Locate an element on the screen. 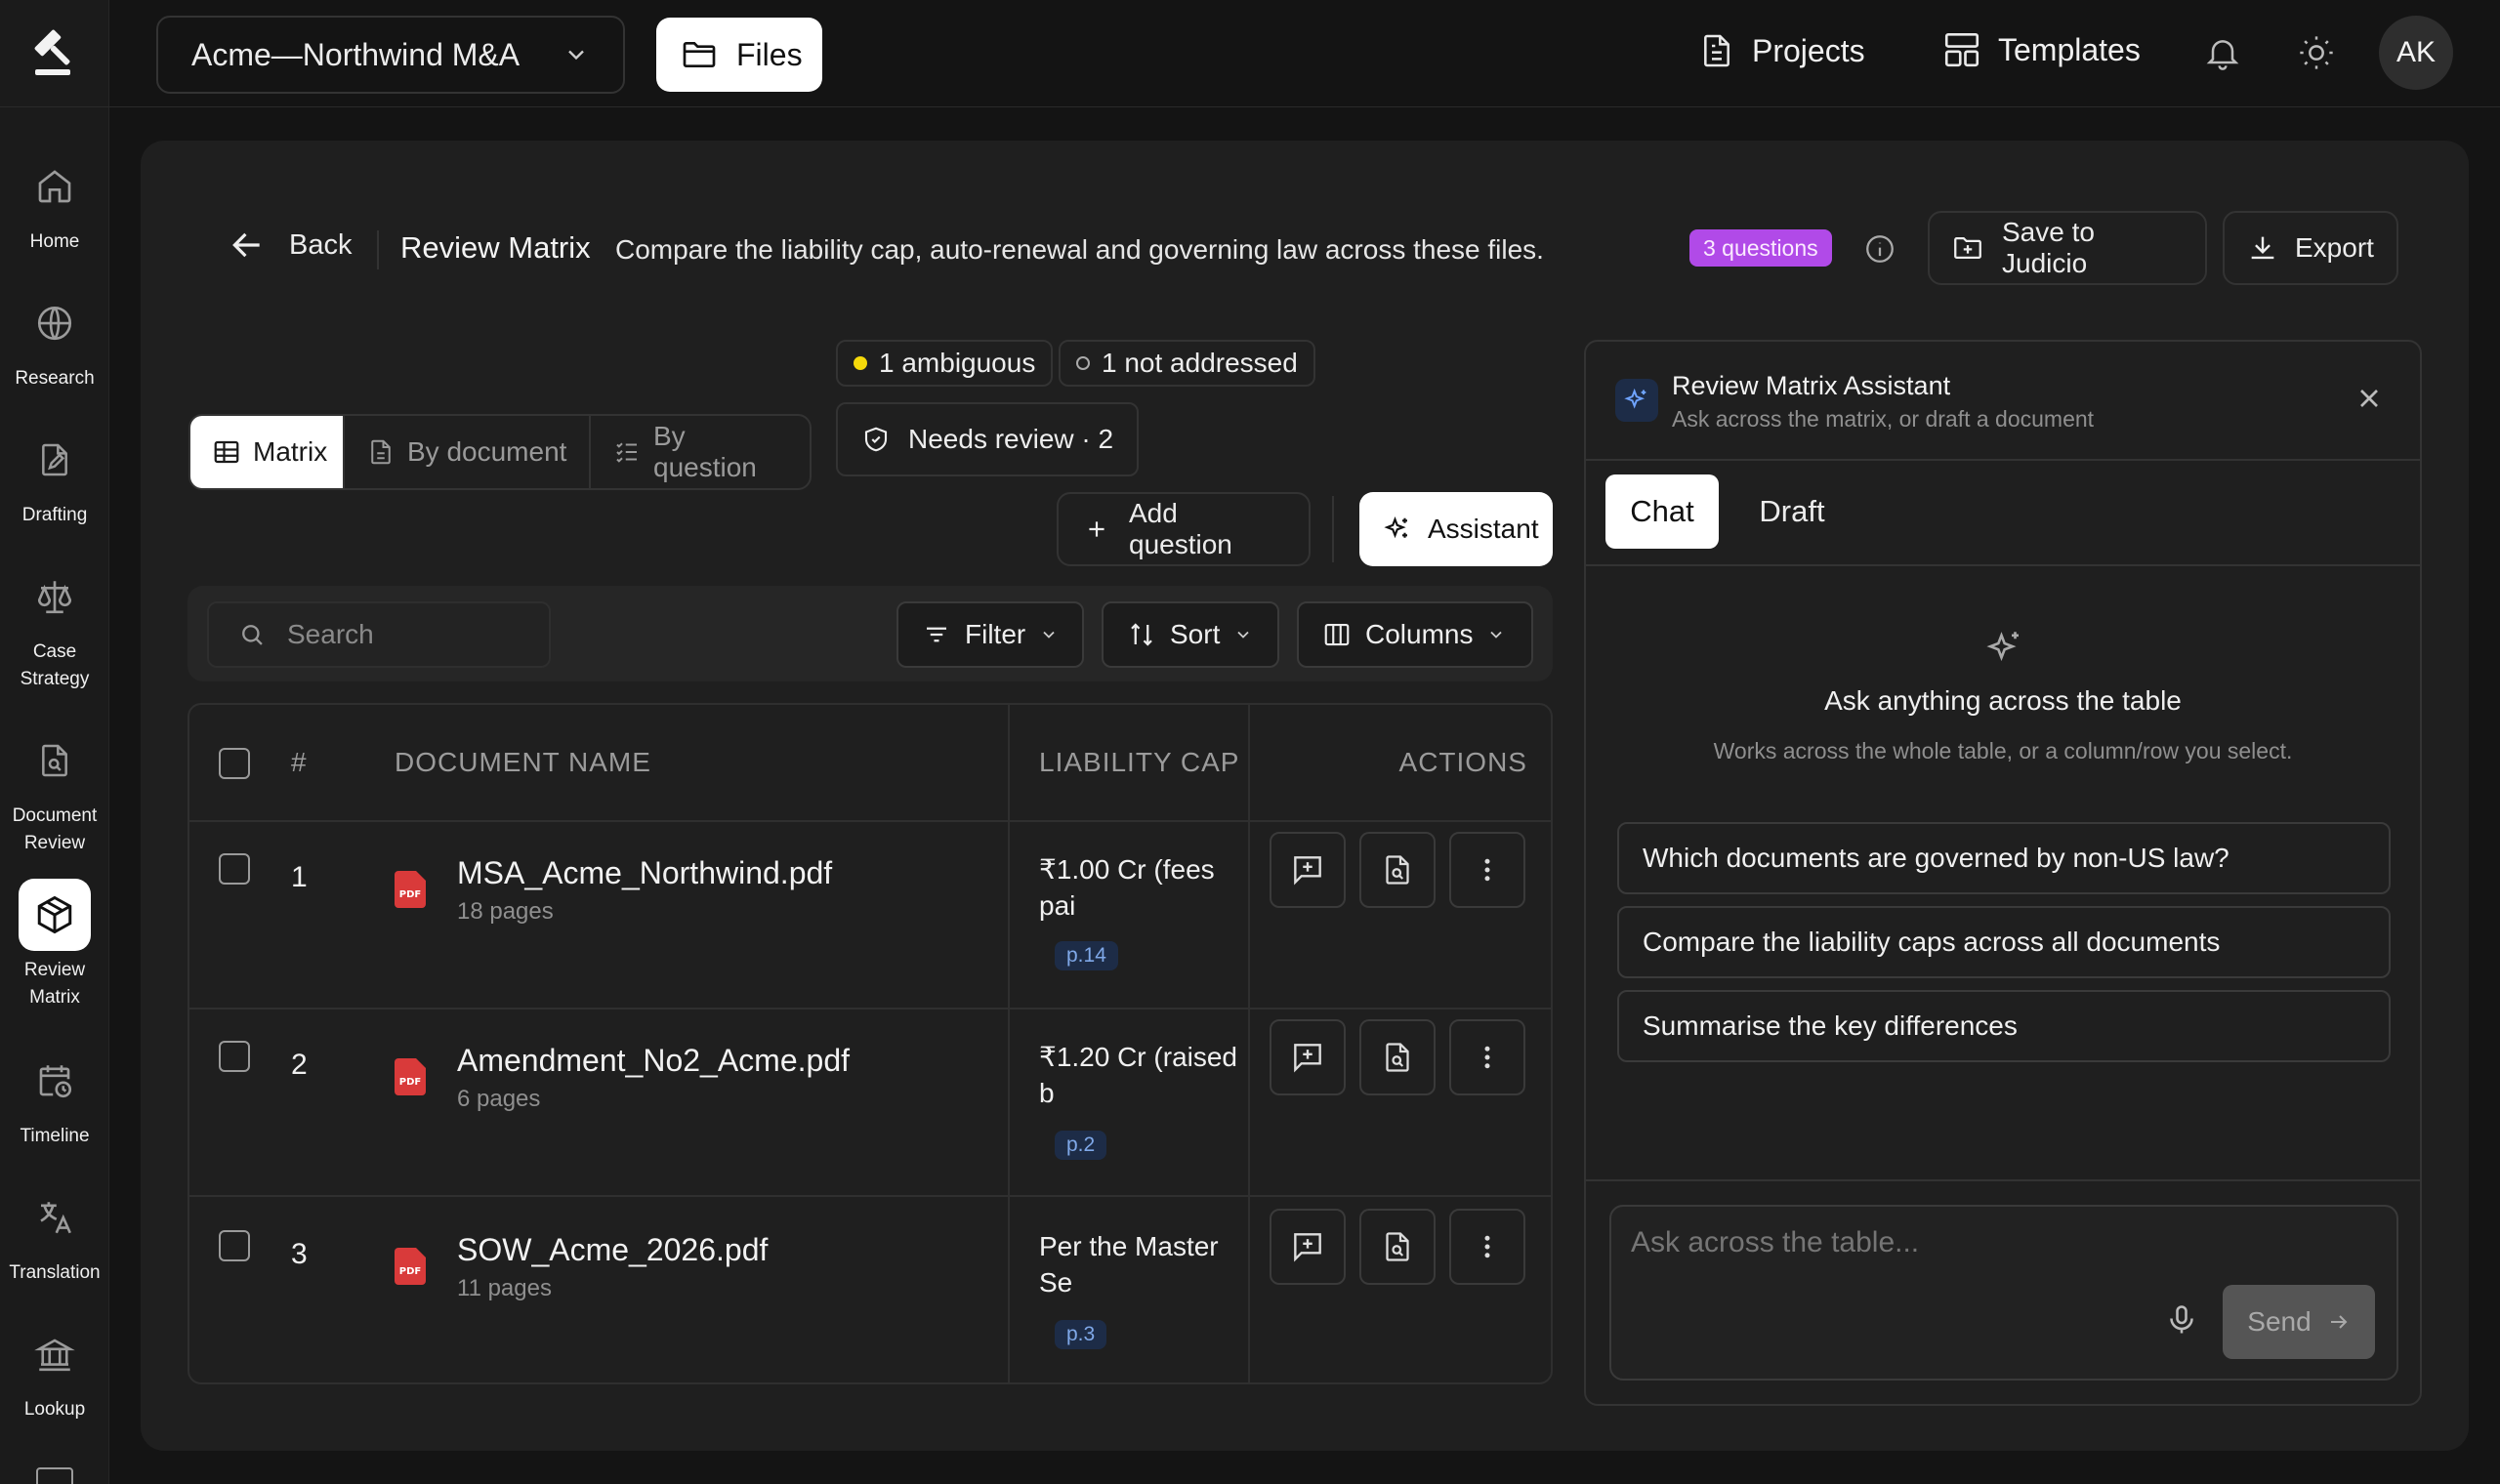 The width and height of the screenshot is (2500, 1484). select-all-checkbox is located at coordinates (234, 764).